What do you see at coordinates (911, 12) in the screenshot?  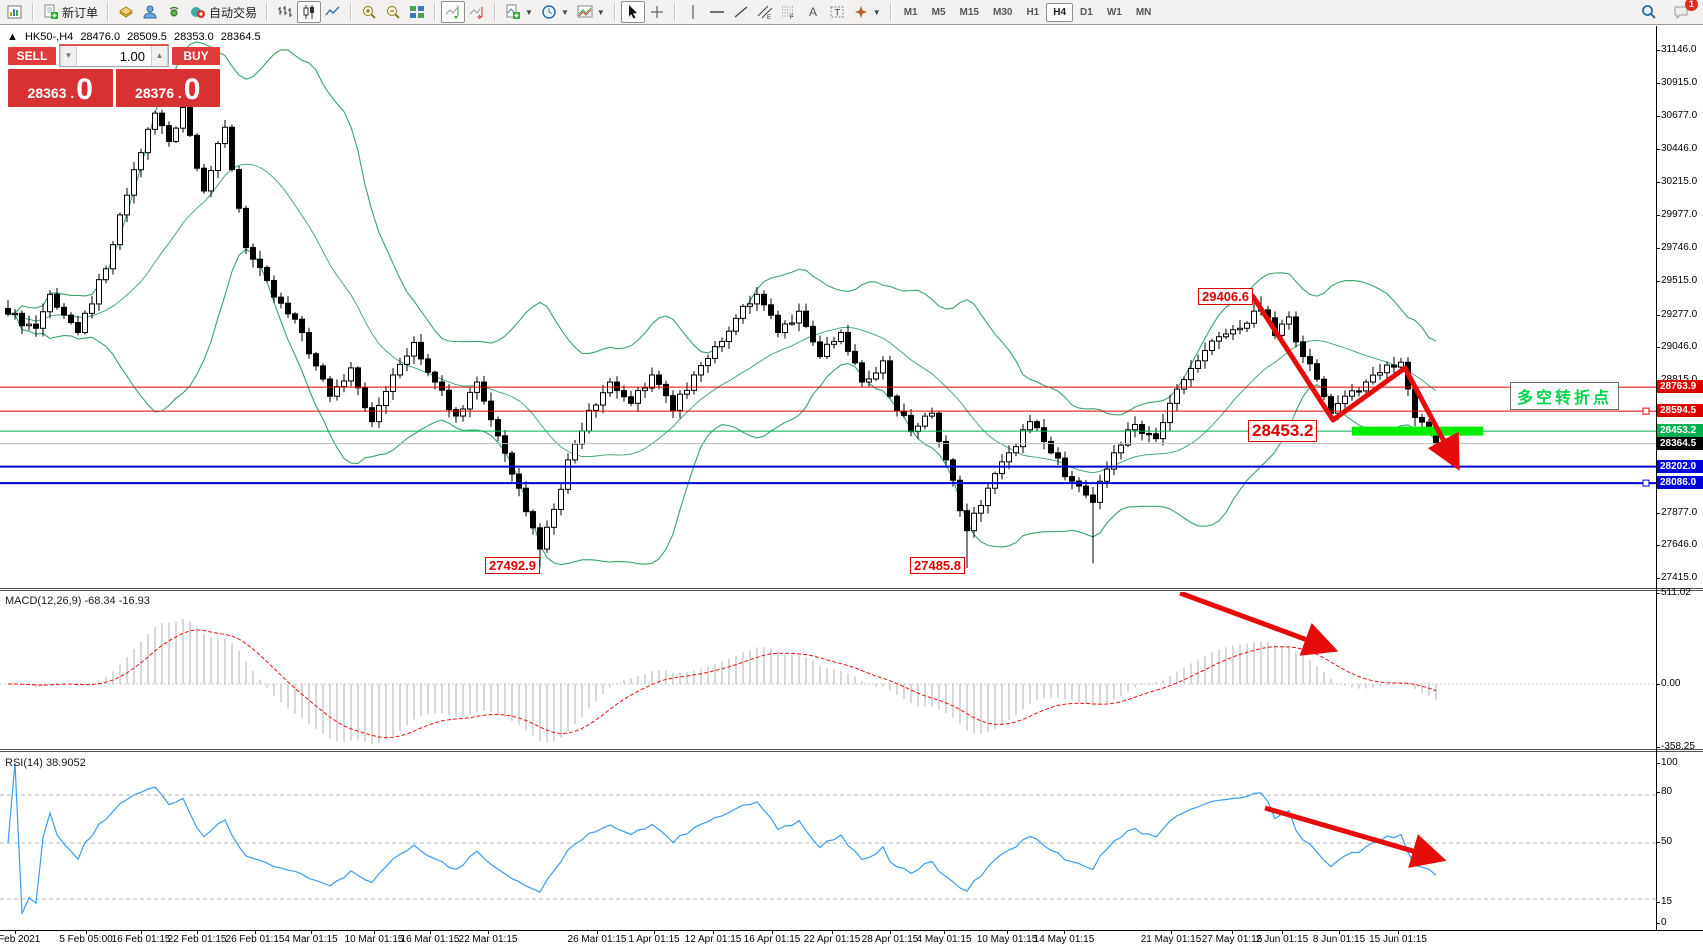 I see `timeframe-button-m1: M1` at bounding box center [911, 12].